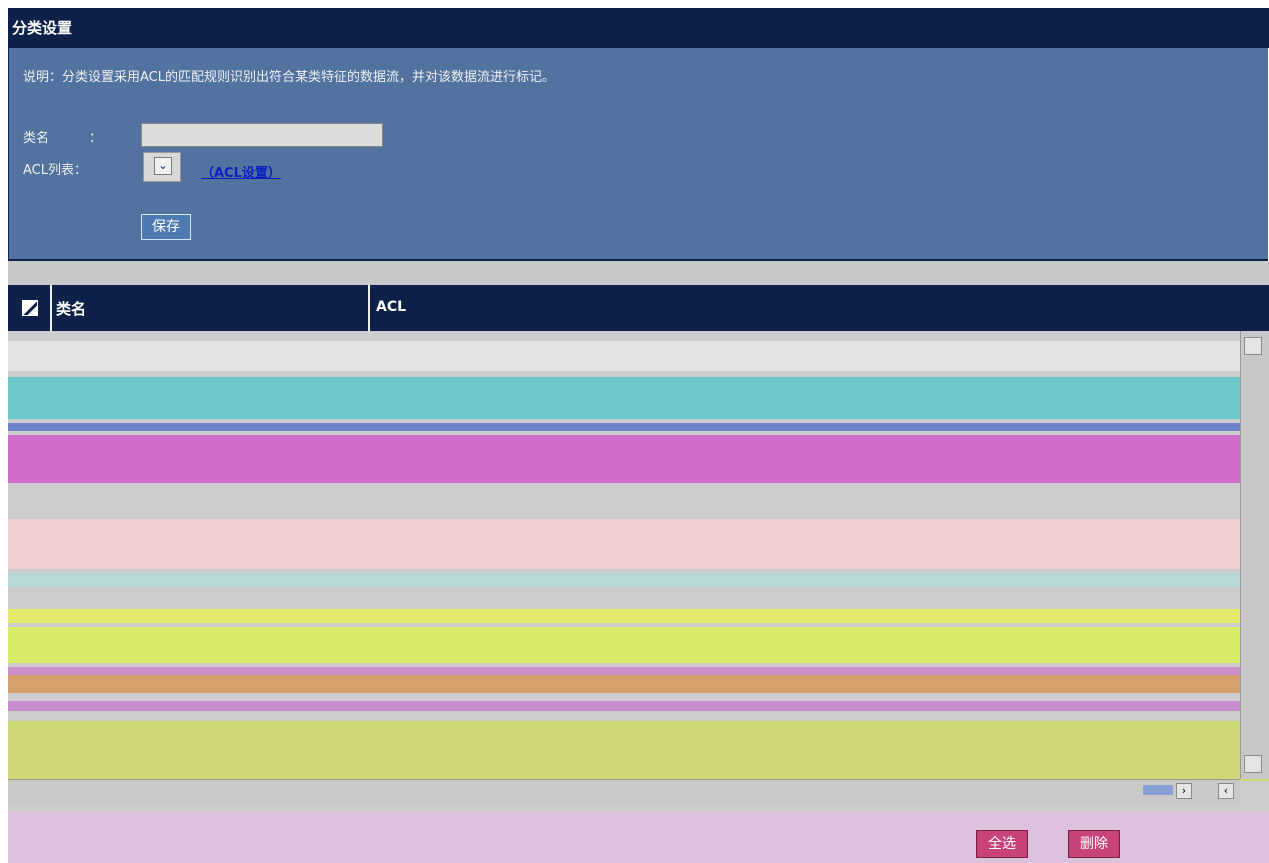  I want to click on arrow-right-icon: ›, so click(1184, 791).